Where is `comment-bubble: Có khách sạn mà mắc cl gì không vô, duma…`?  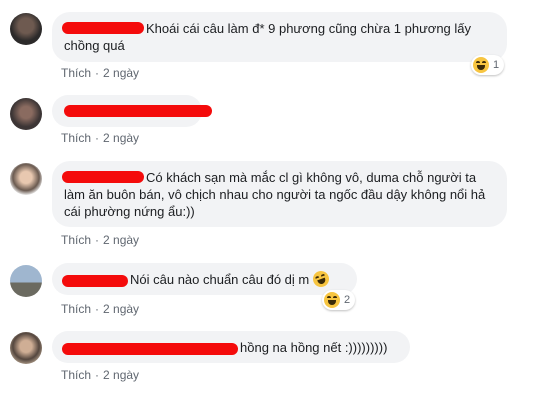
comment-bubble: Có khách sạn mà mắc cl gì không vô, duma… is located at coordinates (279, 194).